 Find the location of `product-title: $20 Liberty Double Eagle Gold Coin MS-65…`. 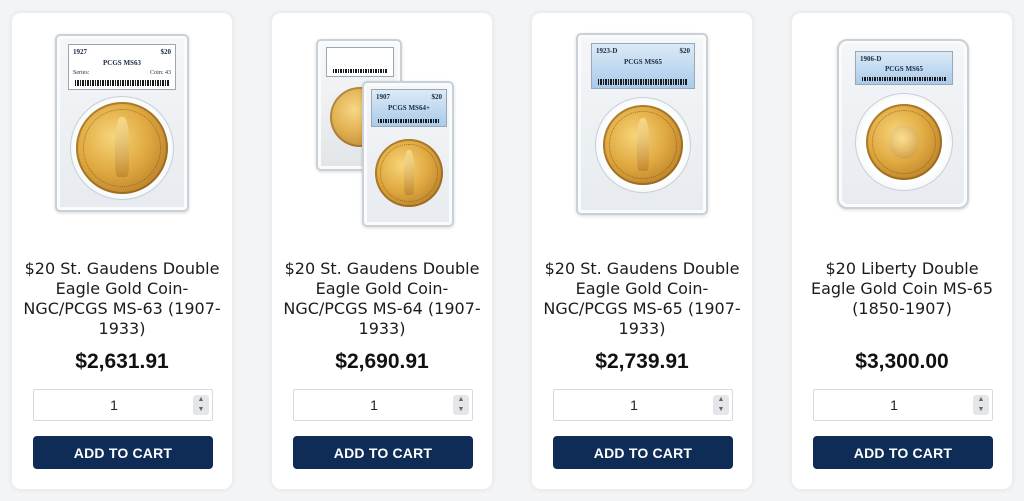

product-title: $20 Liberty Double Eagle Gold Coin MS-65… is located at coordinates (902, 289).